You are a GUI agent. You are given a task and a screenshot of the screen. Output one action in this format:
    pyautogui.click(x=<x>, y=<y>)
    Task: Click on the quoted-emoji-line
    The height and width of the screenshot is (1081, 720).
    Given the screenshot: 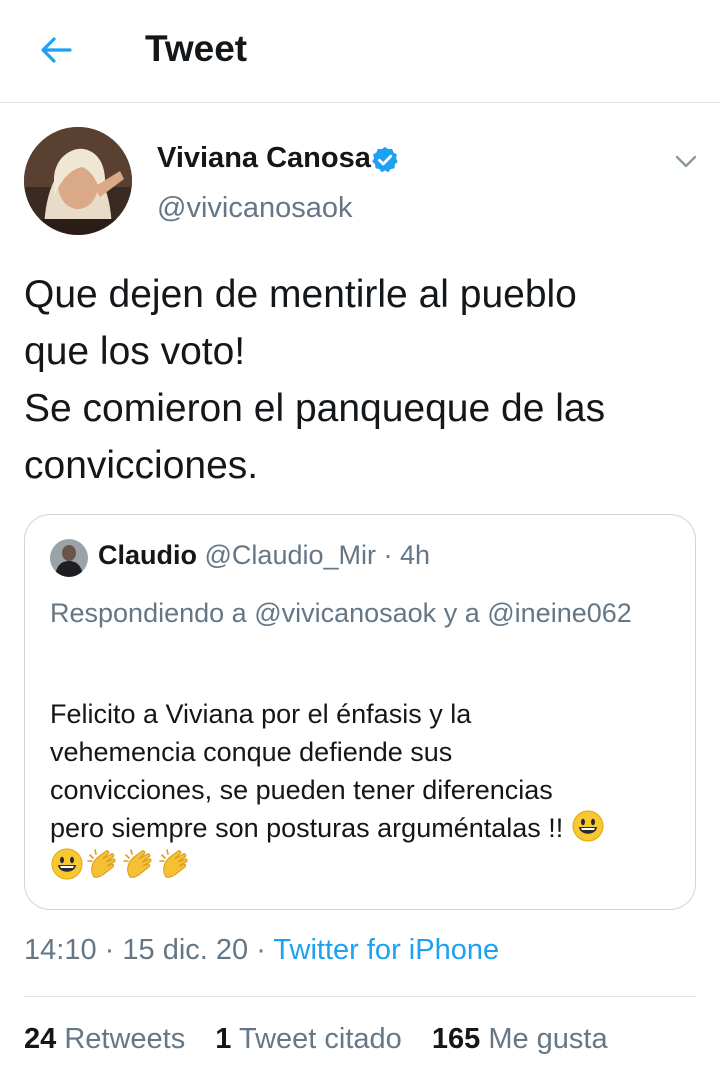 What is the action you would take?
    pyautogui.click(x=365, y=866)
    